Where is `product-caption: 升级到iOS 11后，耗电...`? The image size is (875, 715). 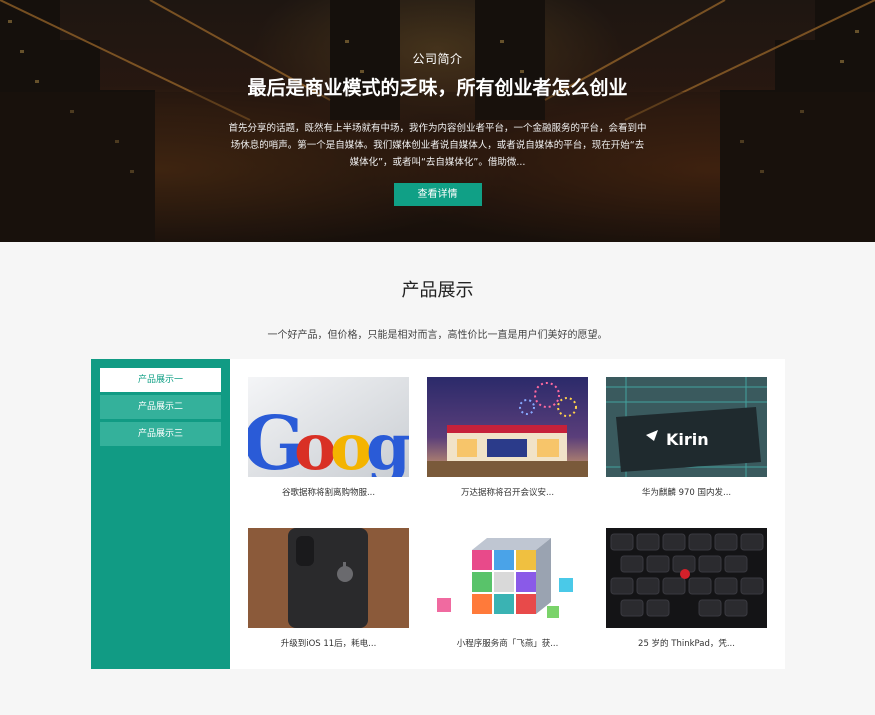
product-caption: 升级到iOS 11后，耗电... is located at coordinates (328, 644).